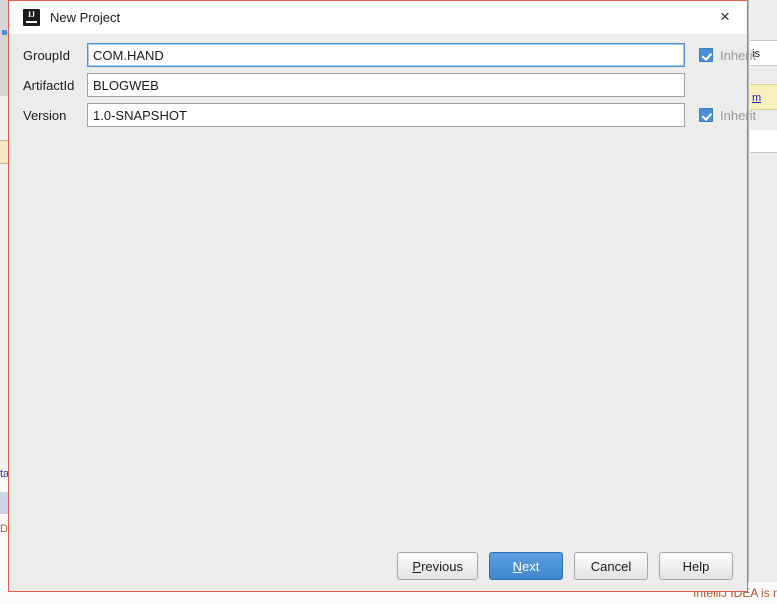 Image resolution: width=777 pixels, height=604 pixels. What do you see at coordinates (386, 115) in the screenshot?
I see `version-input` at bounding box center [386, 115].